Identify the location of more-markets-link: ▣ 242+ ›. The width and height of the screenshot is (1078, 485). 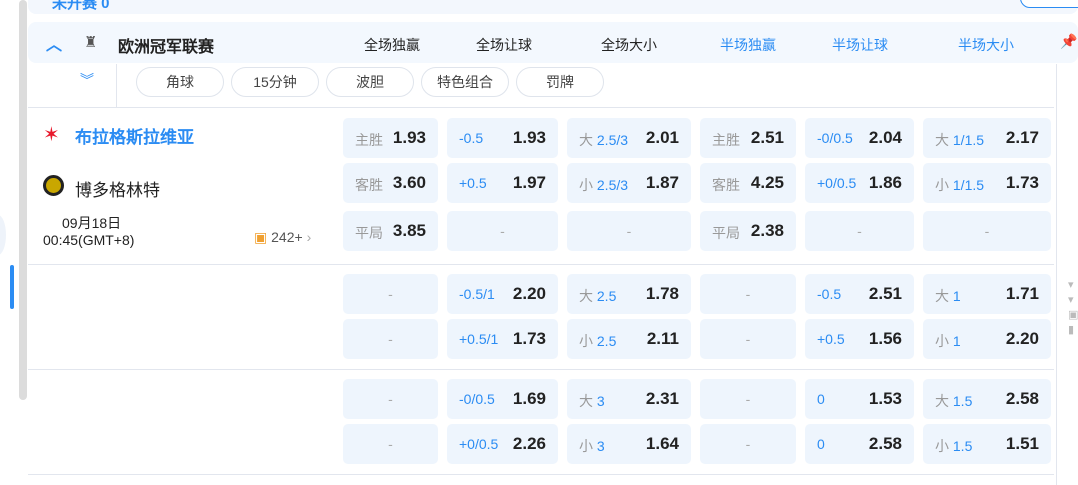
(282, 237).